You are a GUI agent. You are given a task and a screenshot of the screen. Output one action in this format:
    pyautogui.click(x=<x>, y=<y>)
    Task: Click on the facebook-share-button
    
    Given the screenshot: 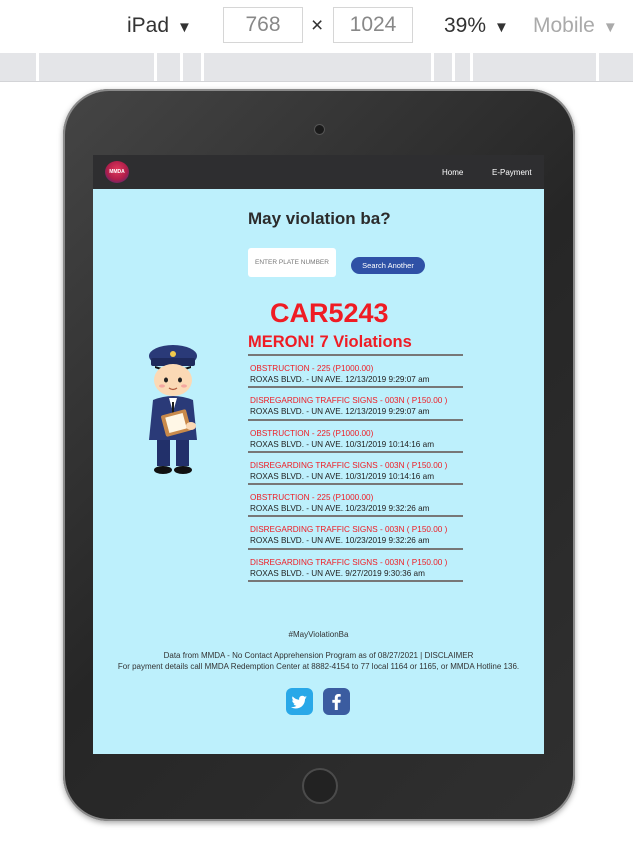 What is the action you would take?
    pyautogui.click(x=336, y=701)
    